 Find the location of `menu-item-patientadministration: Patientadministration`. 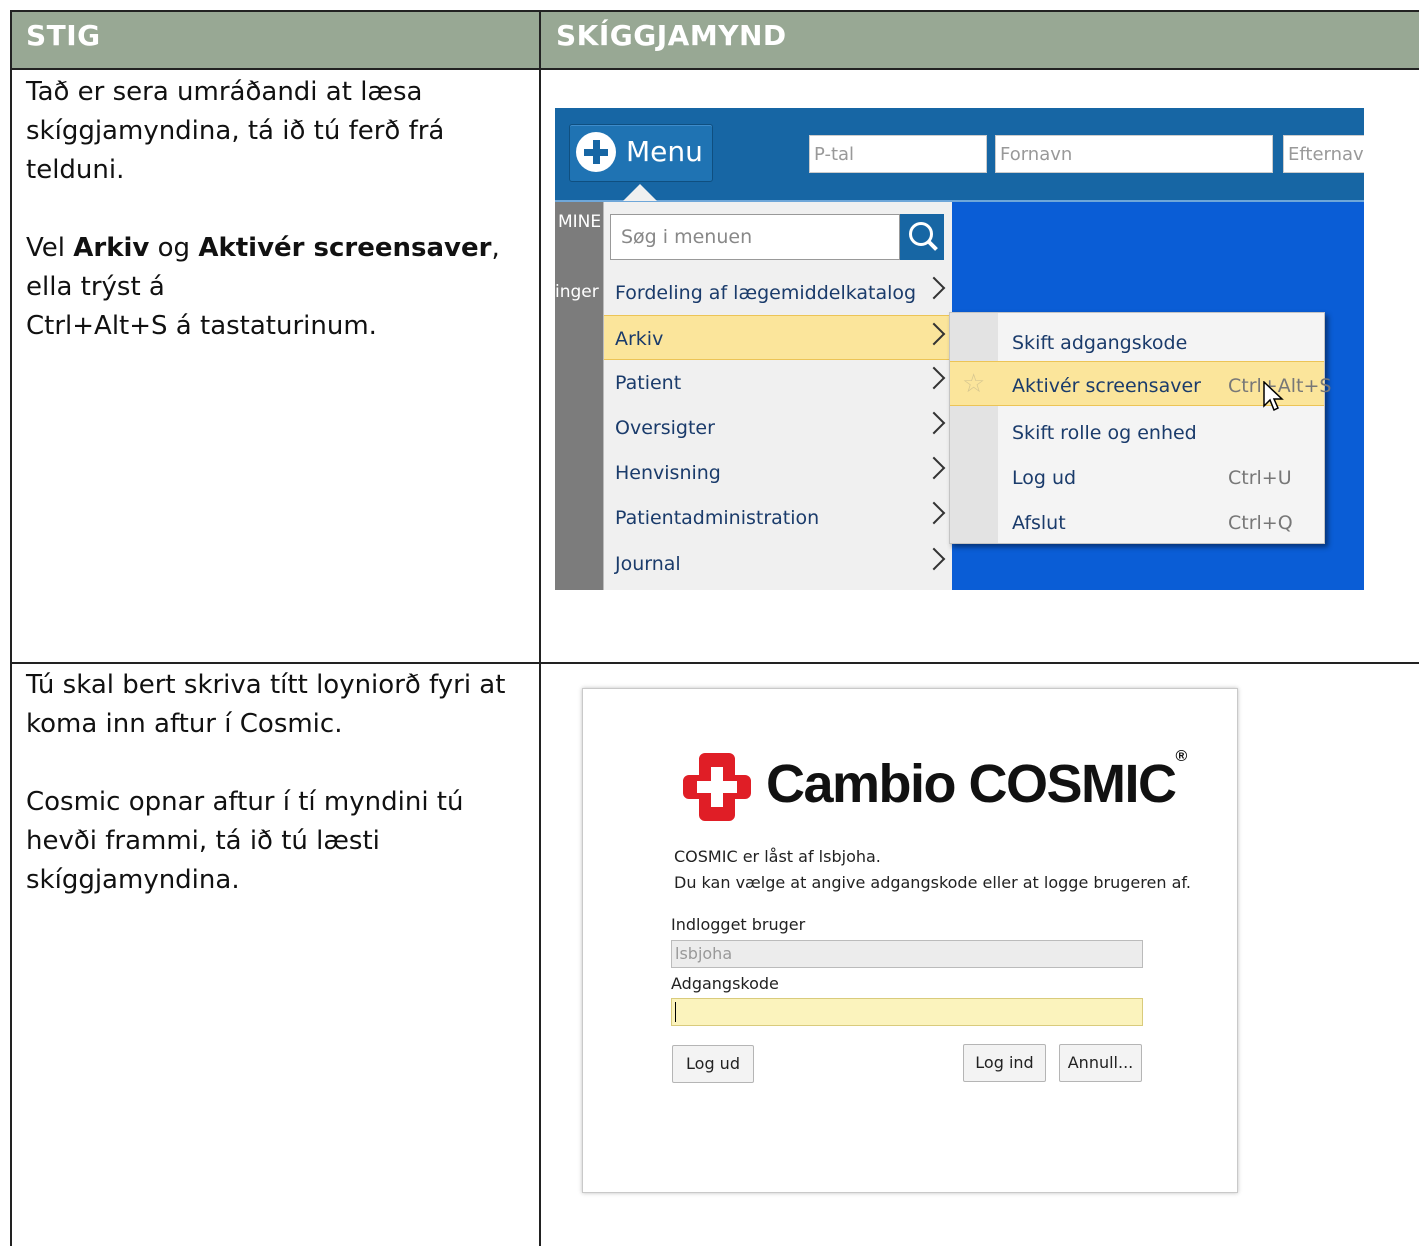

menu-item-patientadministration: Patientadministration is located at coordinates (778, 517).